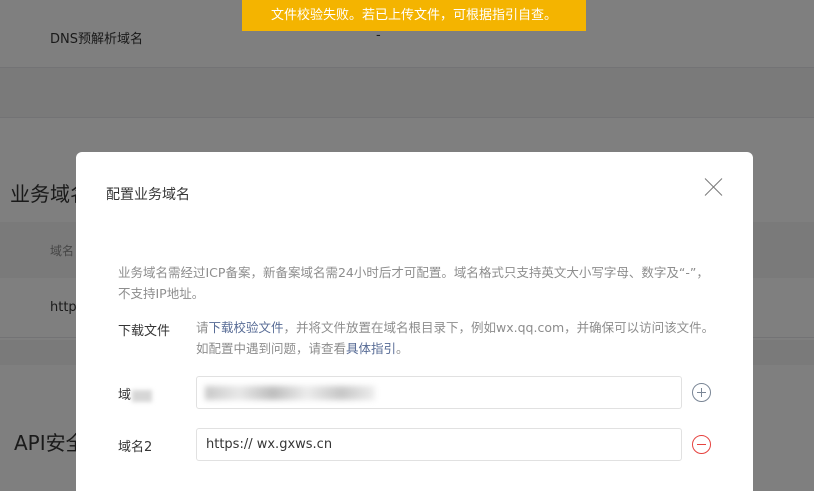  Describe the element at coordinates (402, 348) in the screenshot. I see `download-text-suffix: 。` at that location.